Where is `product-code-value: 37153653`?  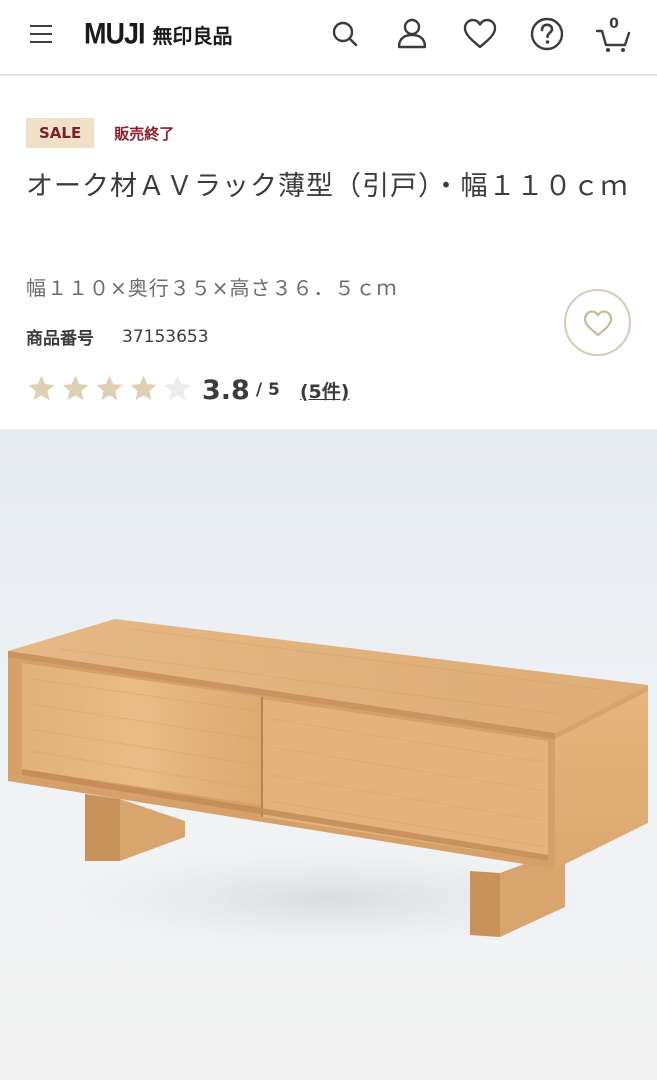
product-code-value: 37153653 is located at coordinates (165, 336).